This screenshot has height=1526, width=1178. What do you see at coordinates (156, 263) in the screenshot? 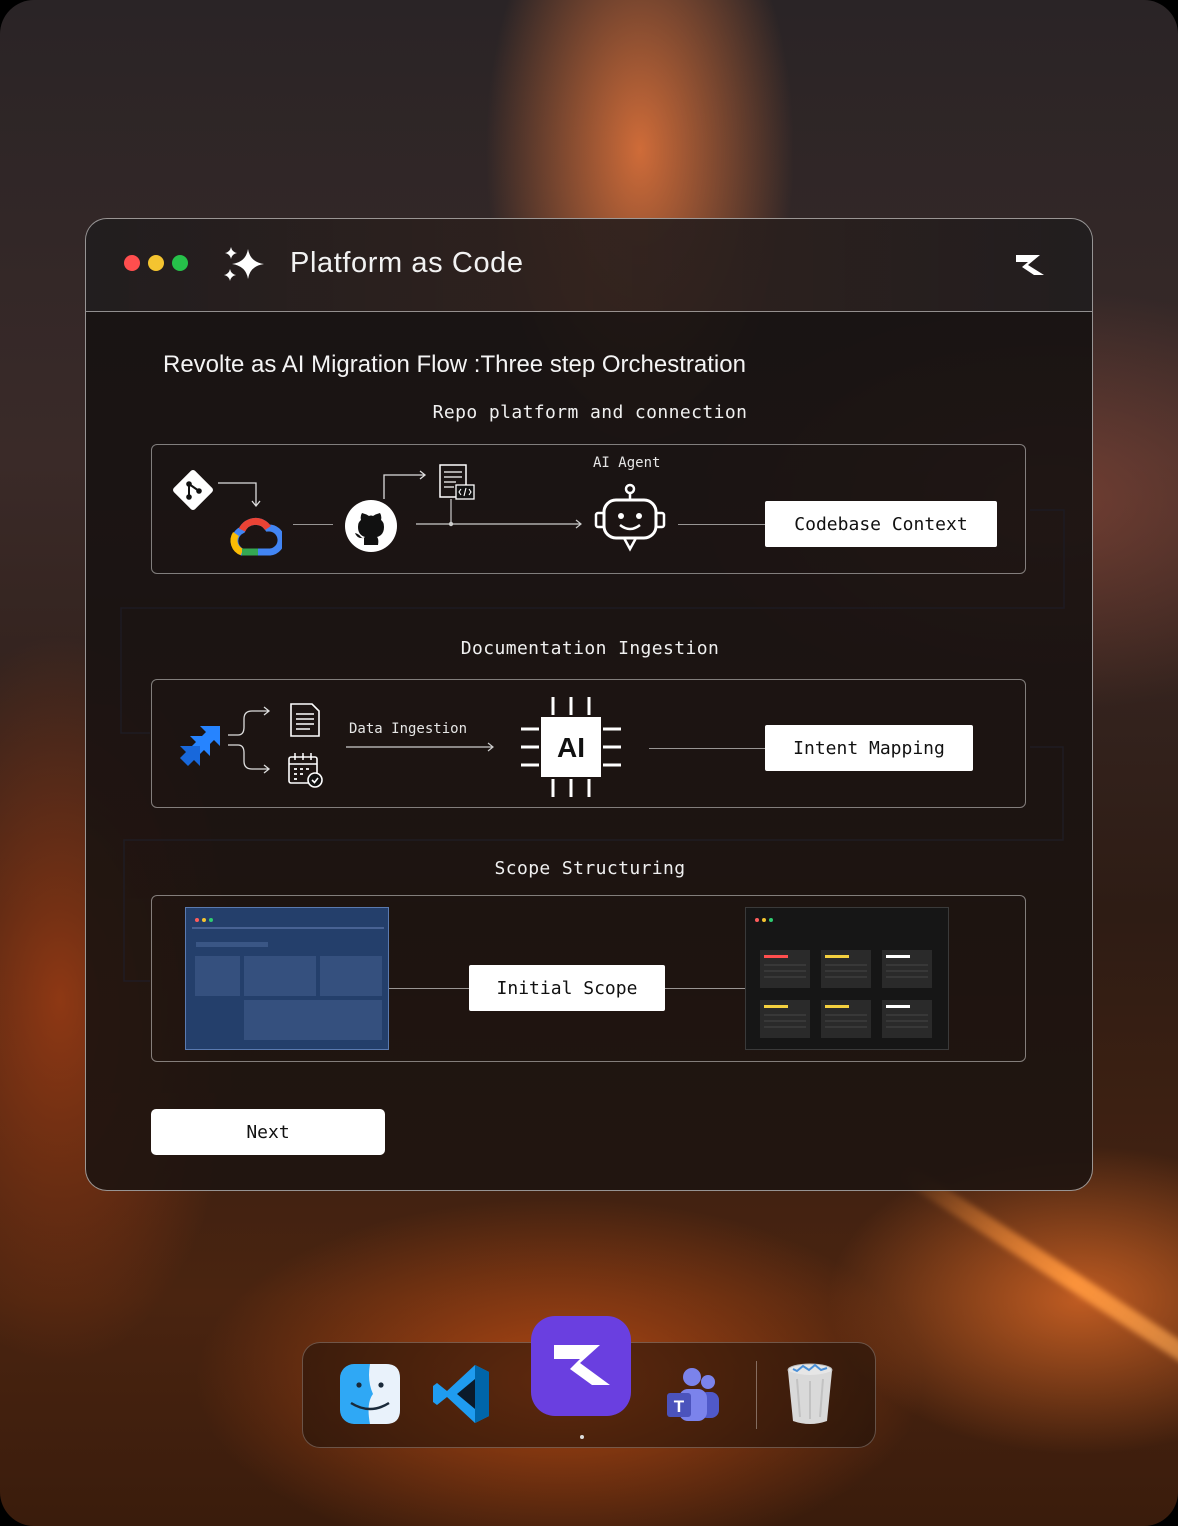
I see `minimize-window-button` at bounding box center [156, 263].